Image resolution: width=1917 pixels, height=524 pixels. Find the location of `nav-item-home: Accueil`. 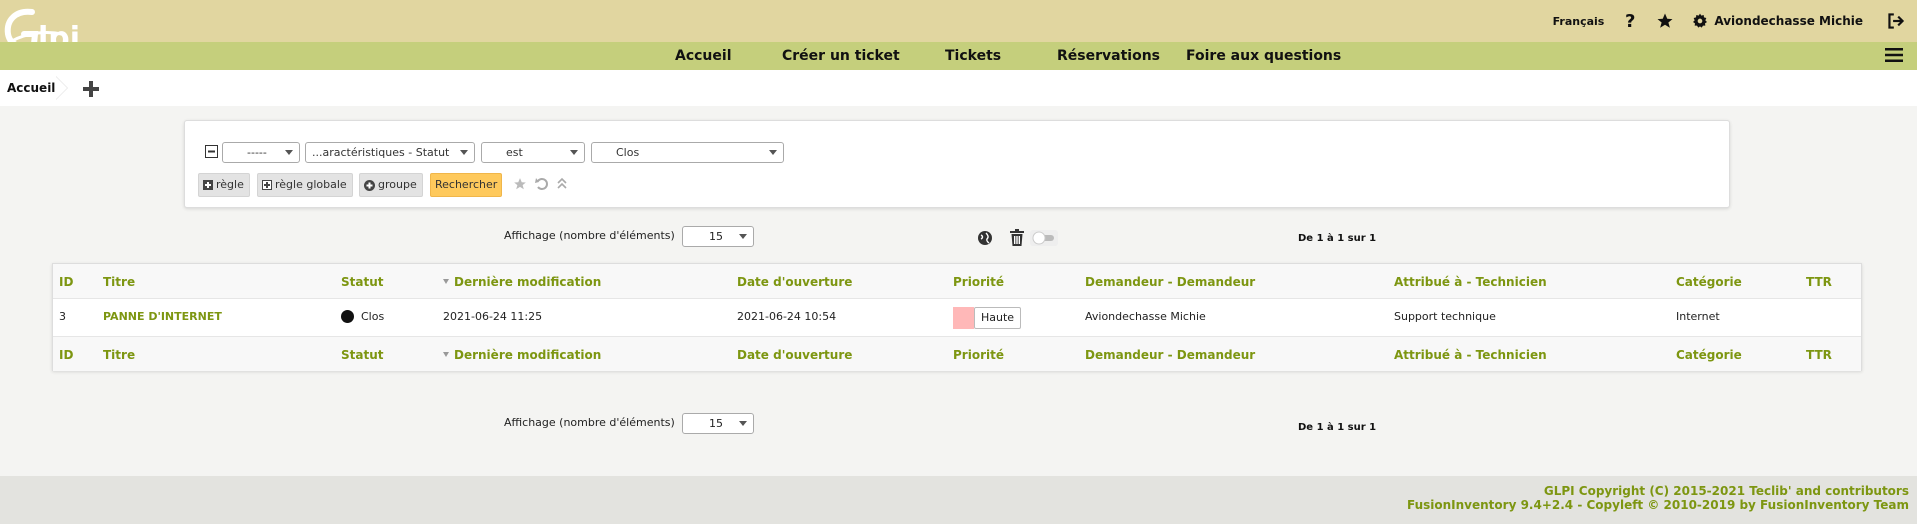

nav-item-home: Accueil is located at coordinates (703, 56).